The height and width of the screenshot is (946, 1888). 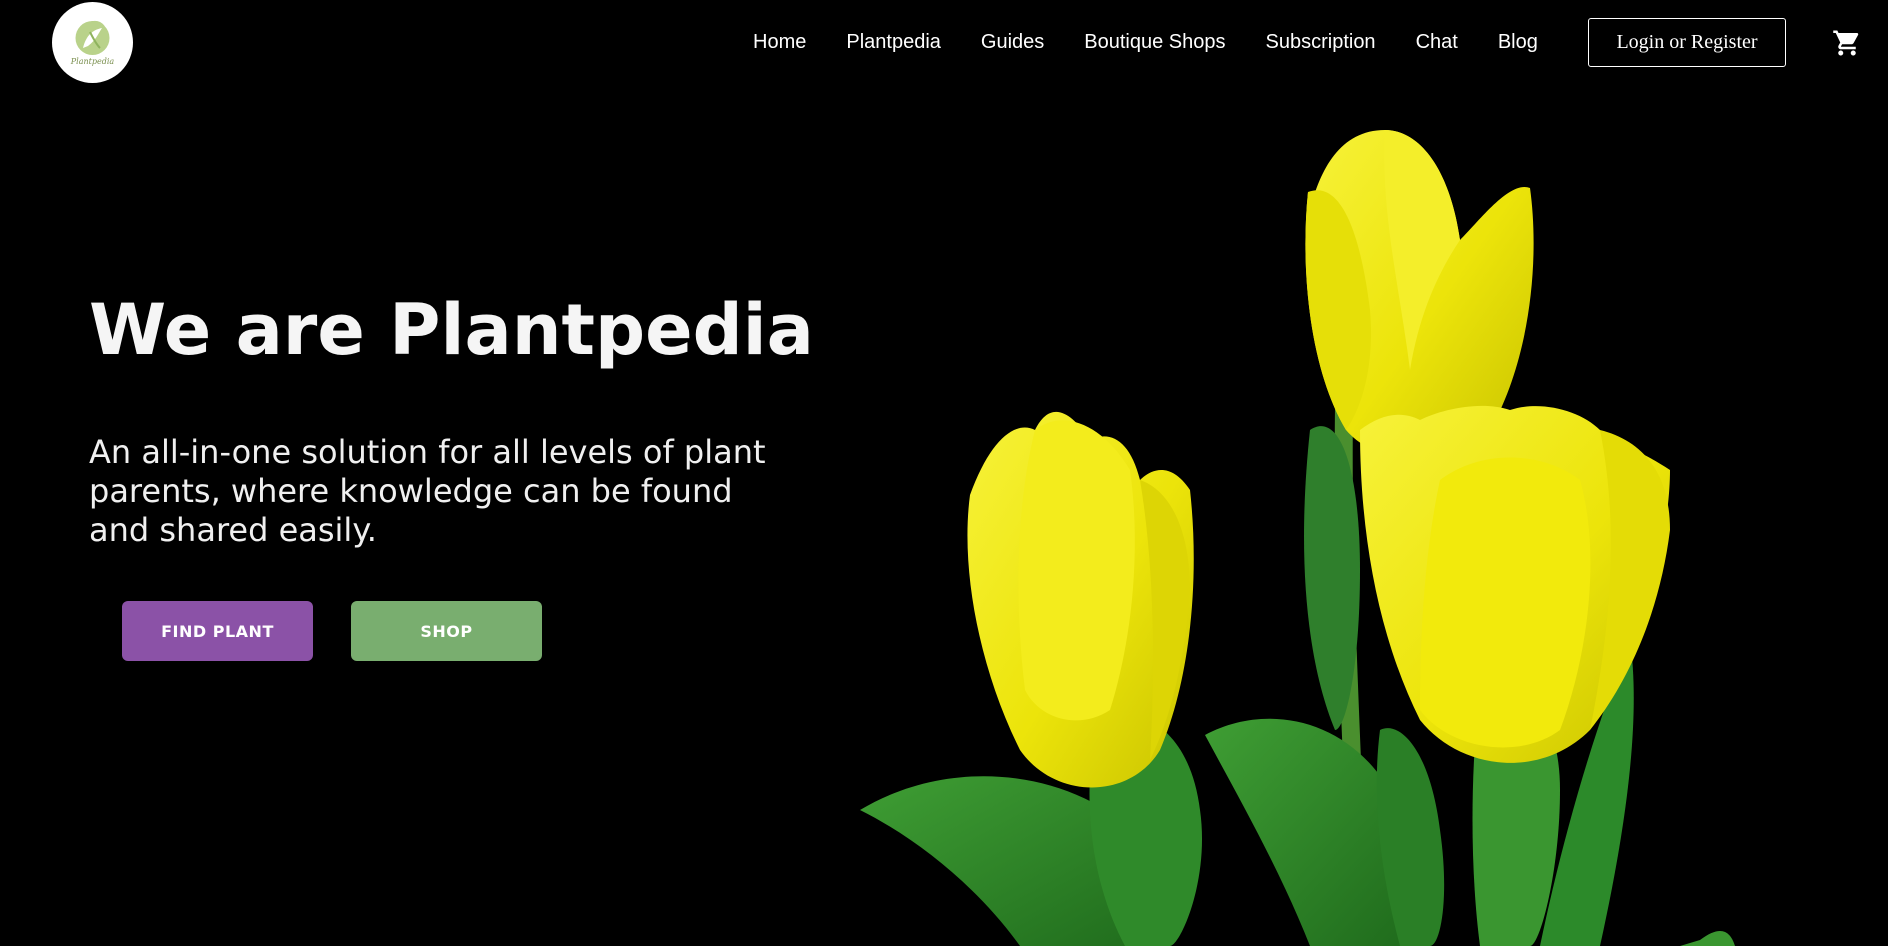 What do you see at coordinates (1437, 42) in the screenshot?
I see `nav-chat: Chat` at bounding box center [1437, 42].